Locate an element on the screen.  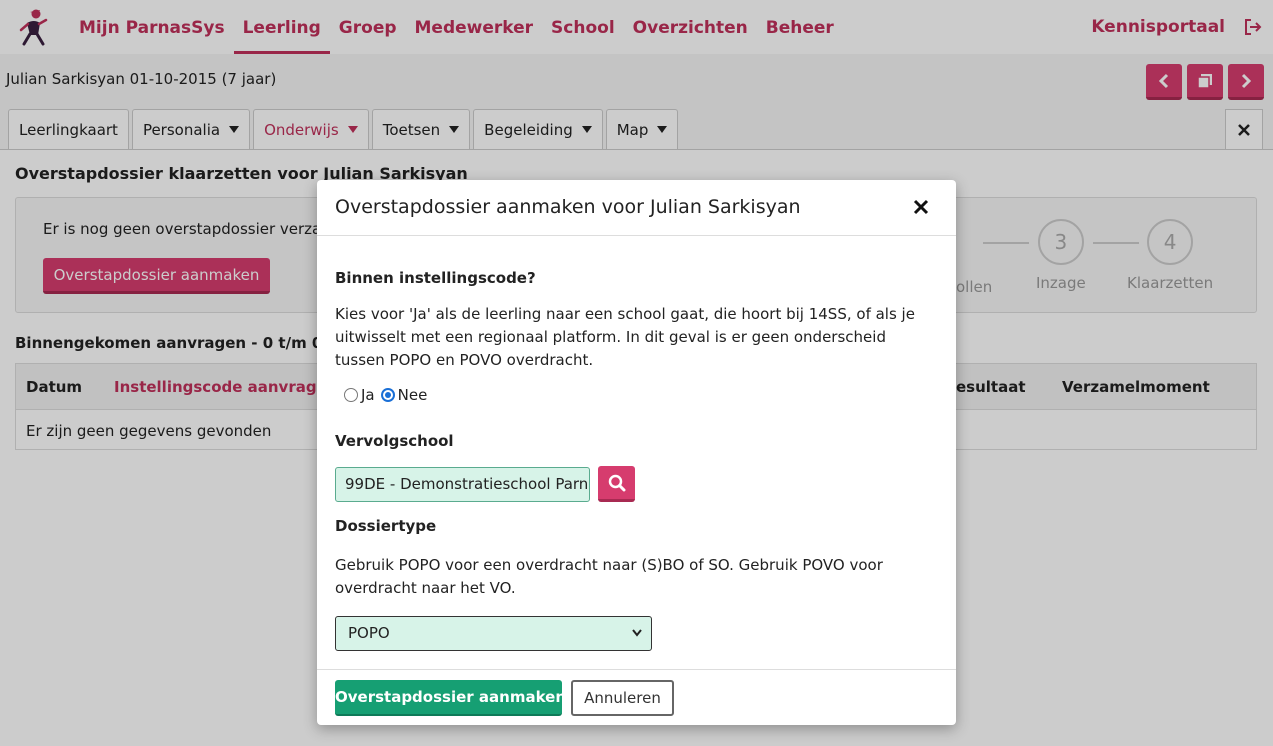
modal-footer: Overstapdossier aanmaken Annuleren is located at coordinates (636, 697).